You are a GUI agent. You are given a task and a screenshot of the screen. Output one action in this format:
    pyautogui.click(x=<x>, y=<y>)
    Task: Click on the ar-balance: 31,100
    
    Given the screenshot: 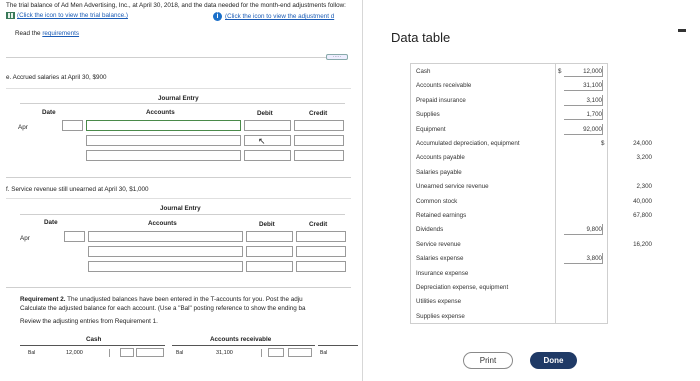 What is the action you would take?
    pyautogui.click(x=224, y=353)
    